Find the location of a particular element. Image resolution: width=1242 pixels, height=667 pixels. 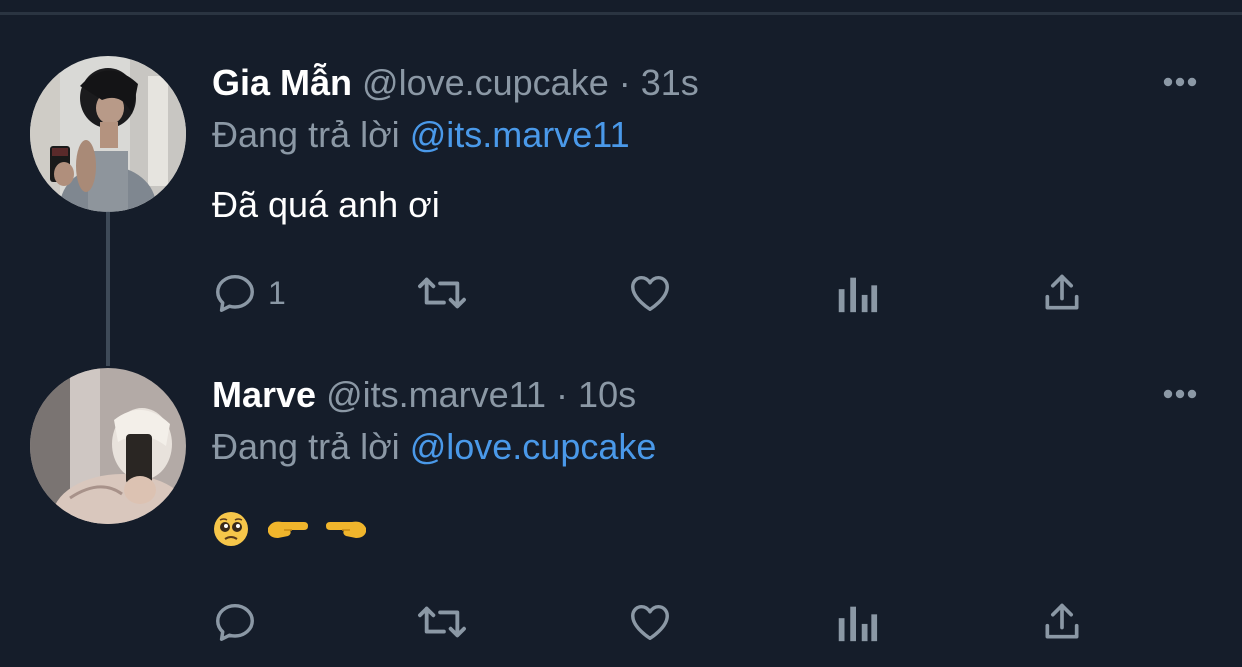

timestamp: 31s is located at coordinates (670, 82).